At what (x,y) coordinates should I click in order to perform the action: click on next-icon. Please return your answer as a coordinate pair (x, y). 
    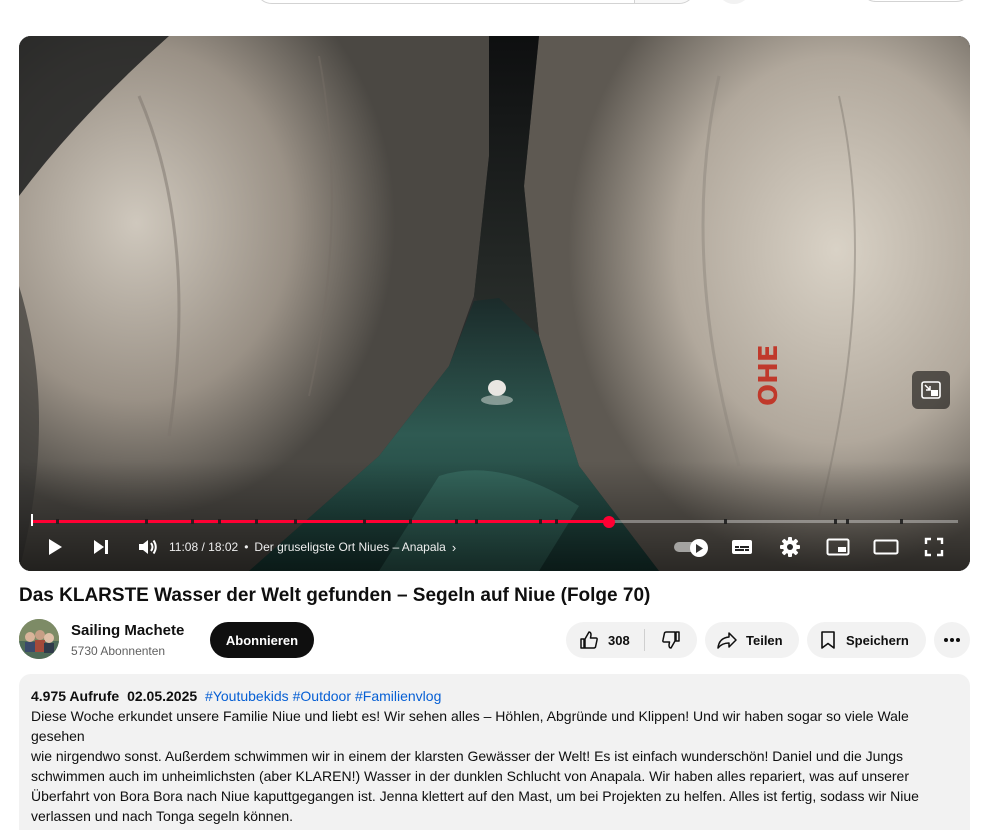
    Looking at the image, I should click on (101, 547).